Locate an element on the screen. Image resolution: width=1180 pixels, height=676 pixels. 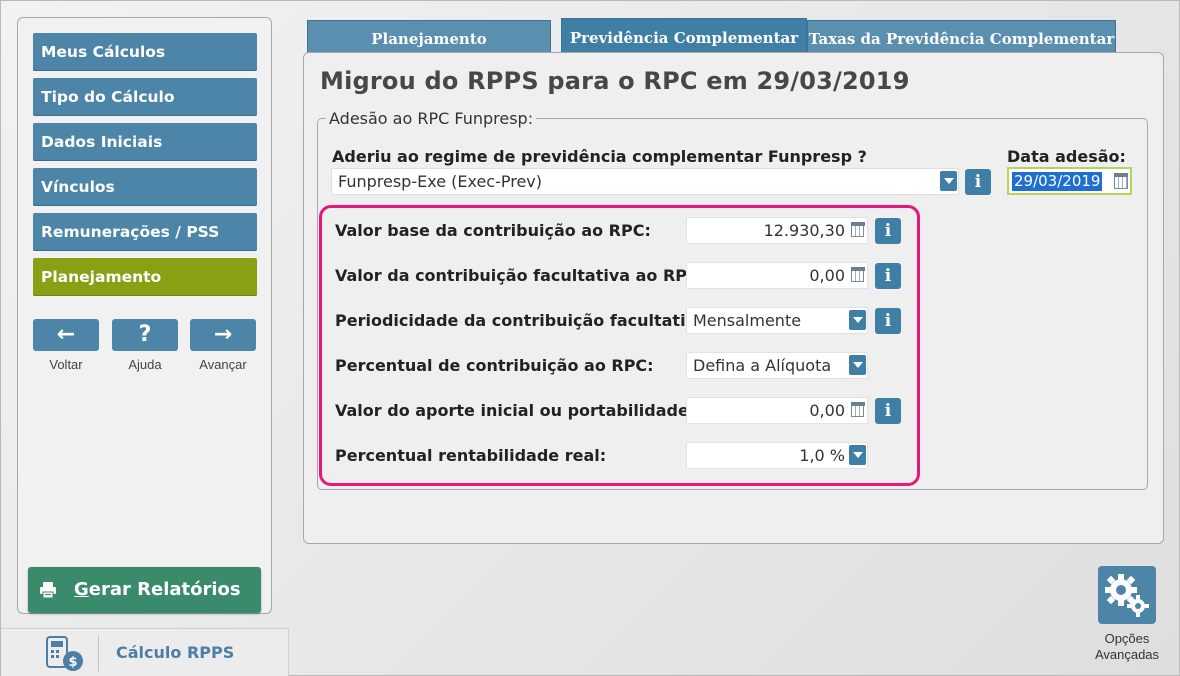
advanced-options-label: Opções Avançadas is located at coordinates (1127, 646).